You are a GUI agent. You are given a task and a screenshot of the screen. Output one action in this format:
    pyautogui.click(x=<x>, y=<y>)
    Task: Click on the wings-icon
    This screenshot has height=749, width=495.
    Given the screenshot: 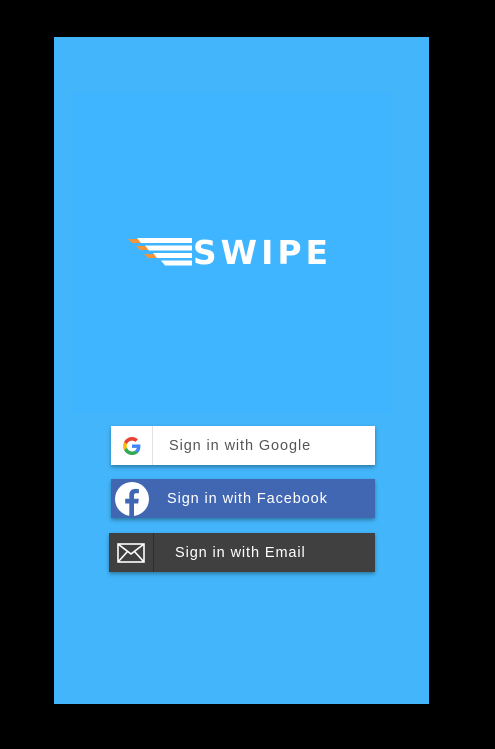 What is the action you would take?
    pyautogui.click(x=159, y=252)
    